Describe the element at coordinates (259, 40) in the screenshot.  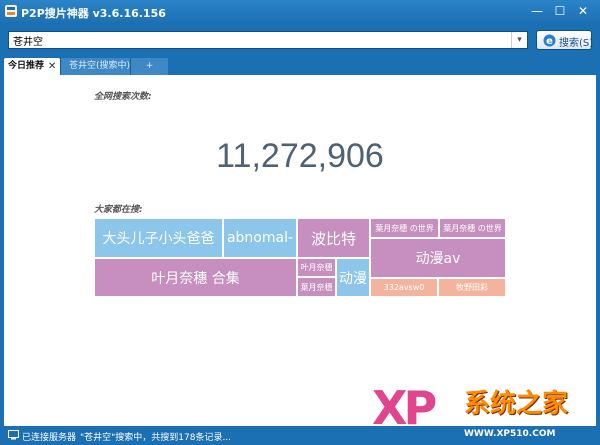
I see `search-input` at that location.